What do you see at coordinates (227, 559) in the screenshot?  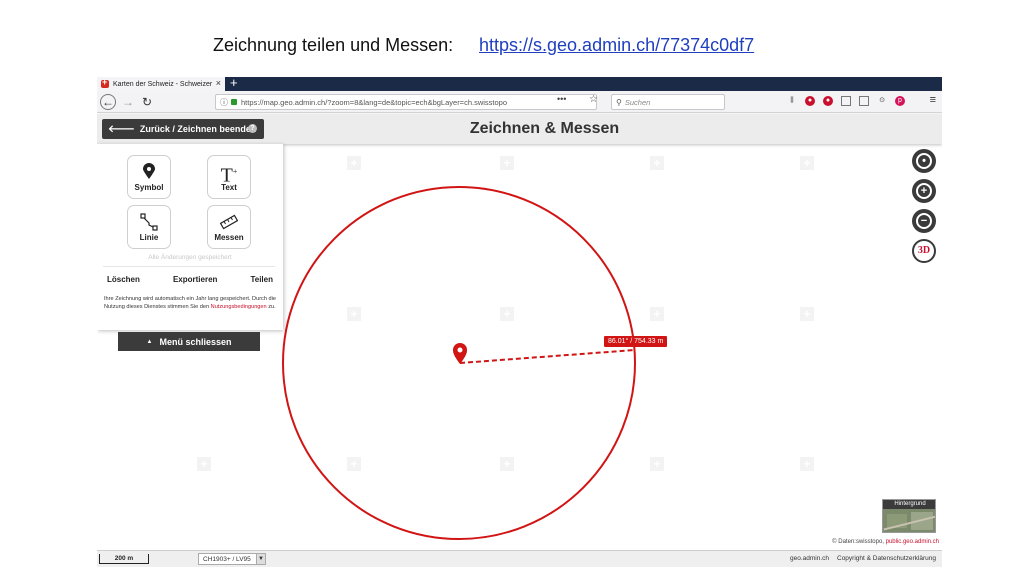 I see `crs-value: CH1903+ / LV95` at bounding box center [227, 559].